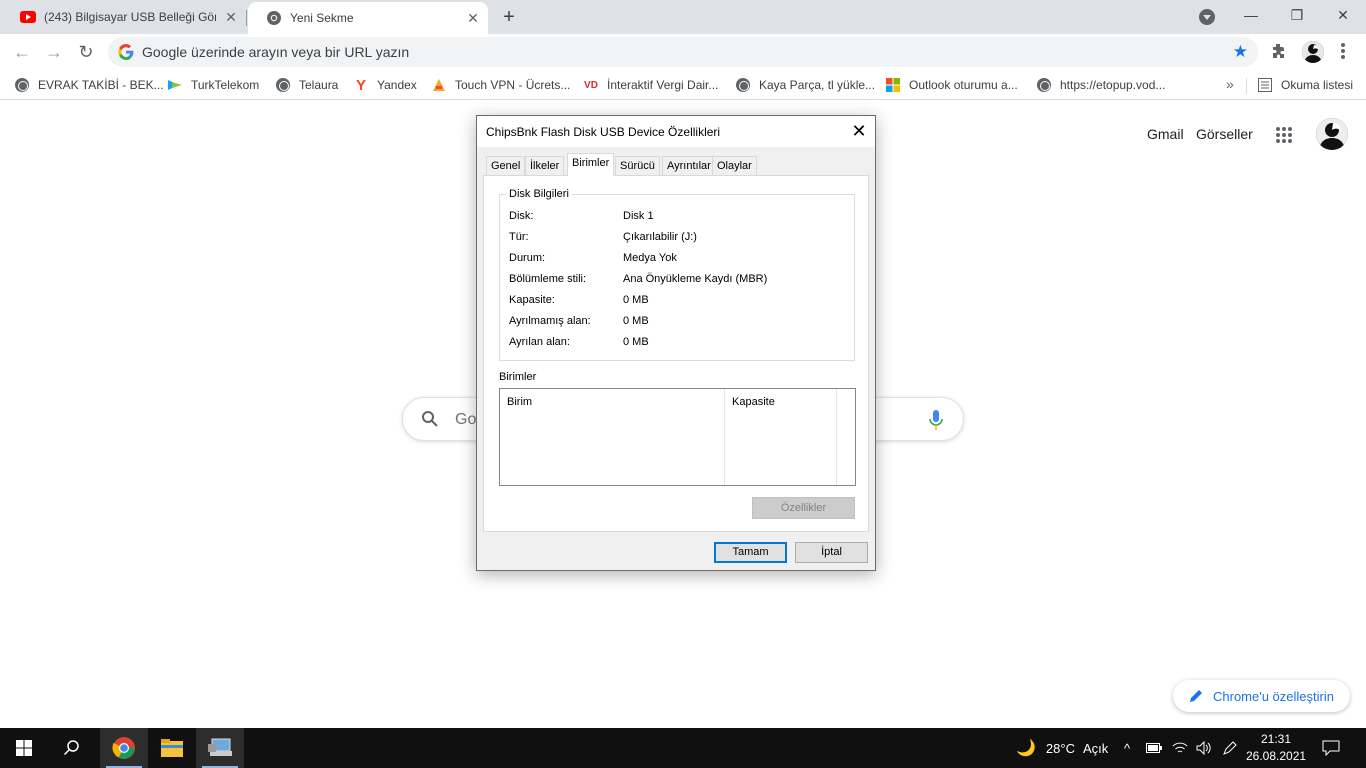 The width and height of the screenshot is (1366, 768). I want to click on customize-label: Chrome'u özelleştirin, so click(1273, 696).